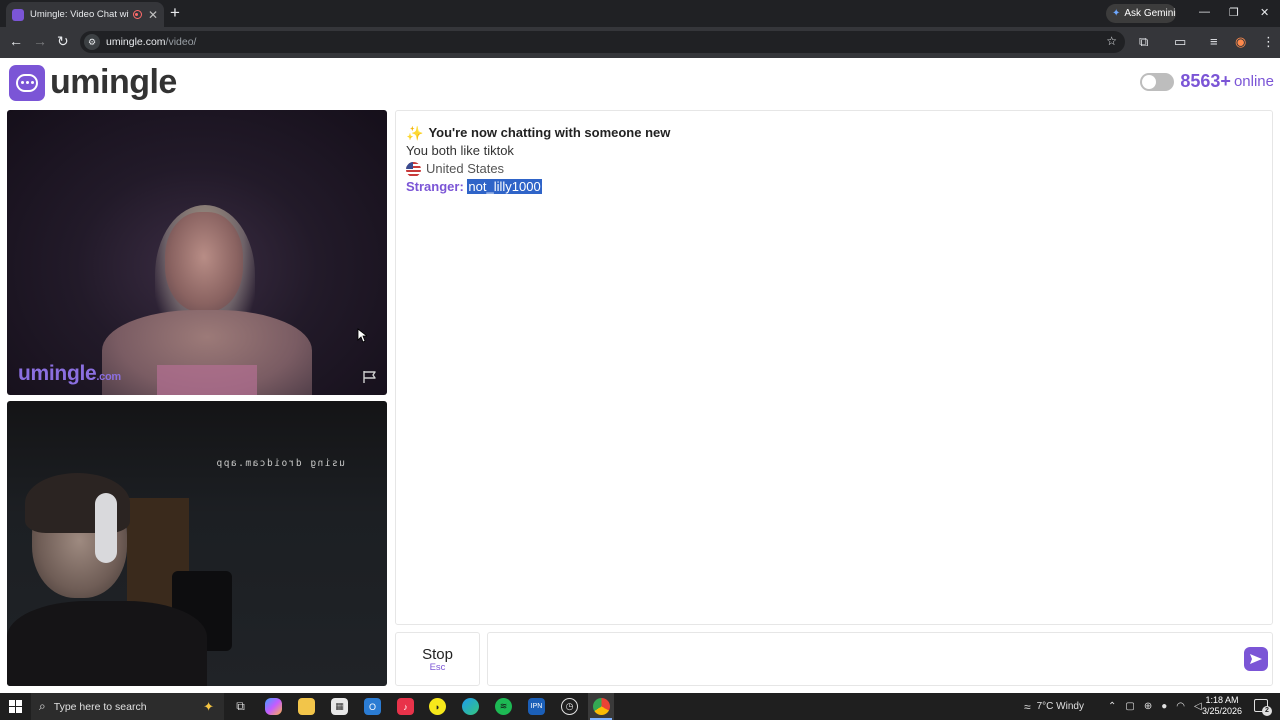 This screenshot has height=720, width=1280. What do you see at coordinates (435, 186) in the screenshot?
I see `stranger-label: Stranger:` at bounding box center [435, 186].